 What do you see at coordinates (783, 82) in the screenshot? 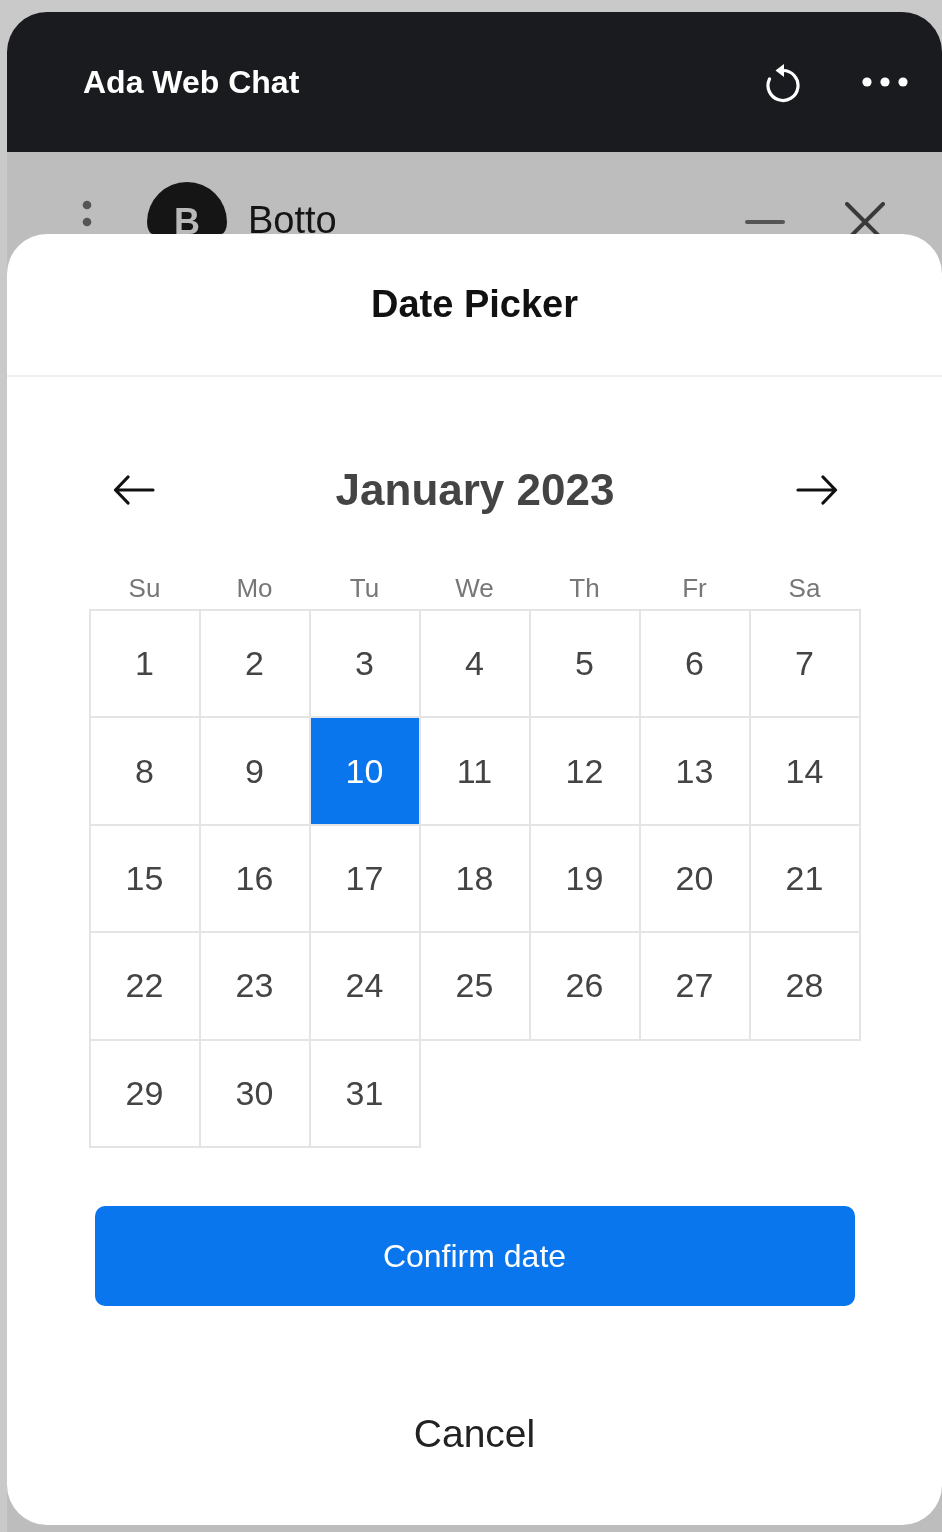
I see `refresh-icon` at bounding box center [783, 82].